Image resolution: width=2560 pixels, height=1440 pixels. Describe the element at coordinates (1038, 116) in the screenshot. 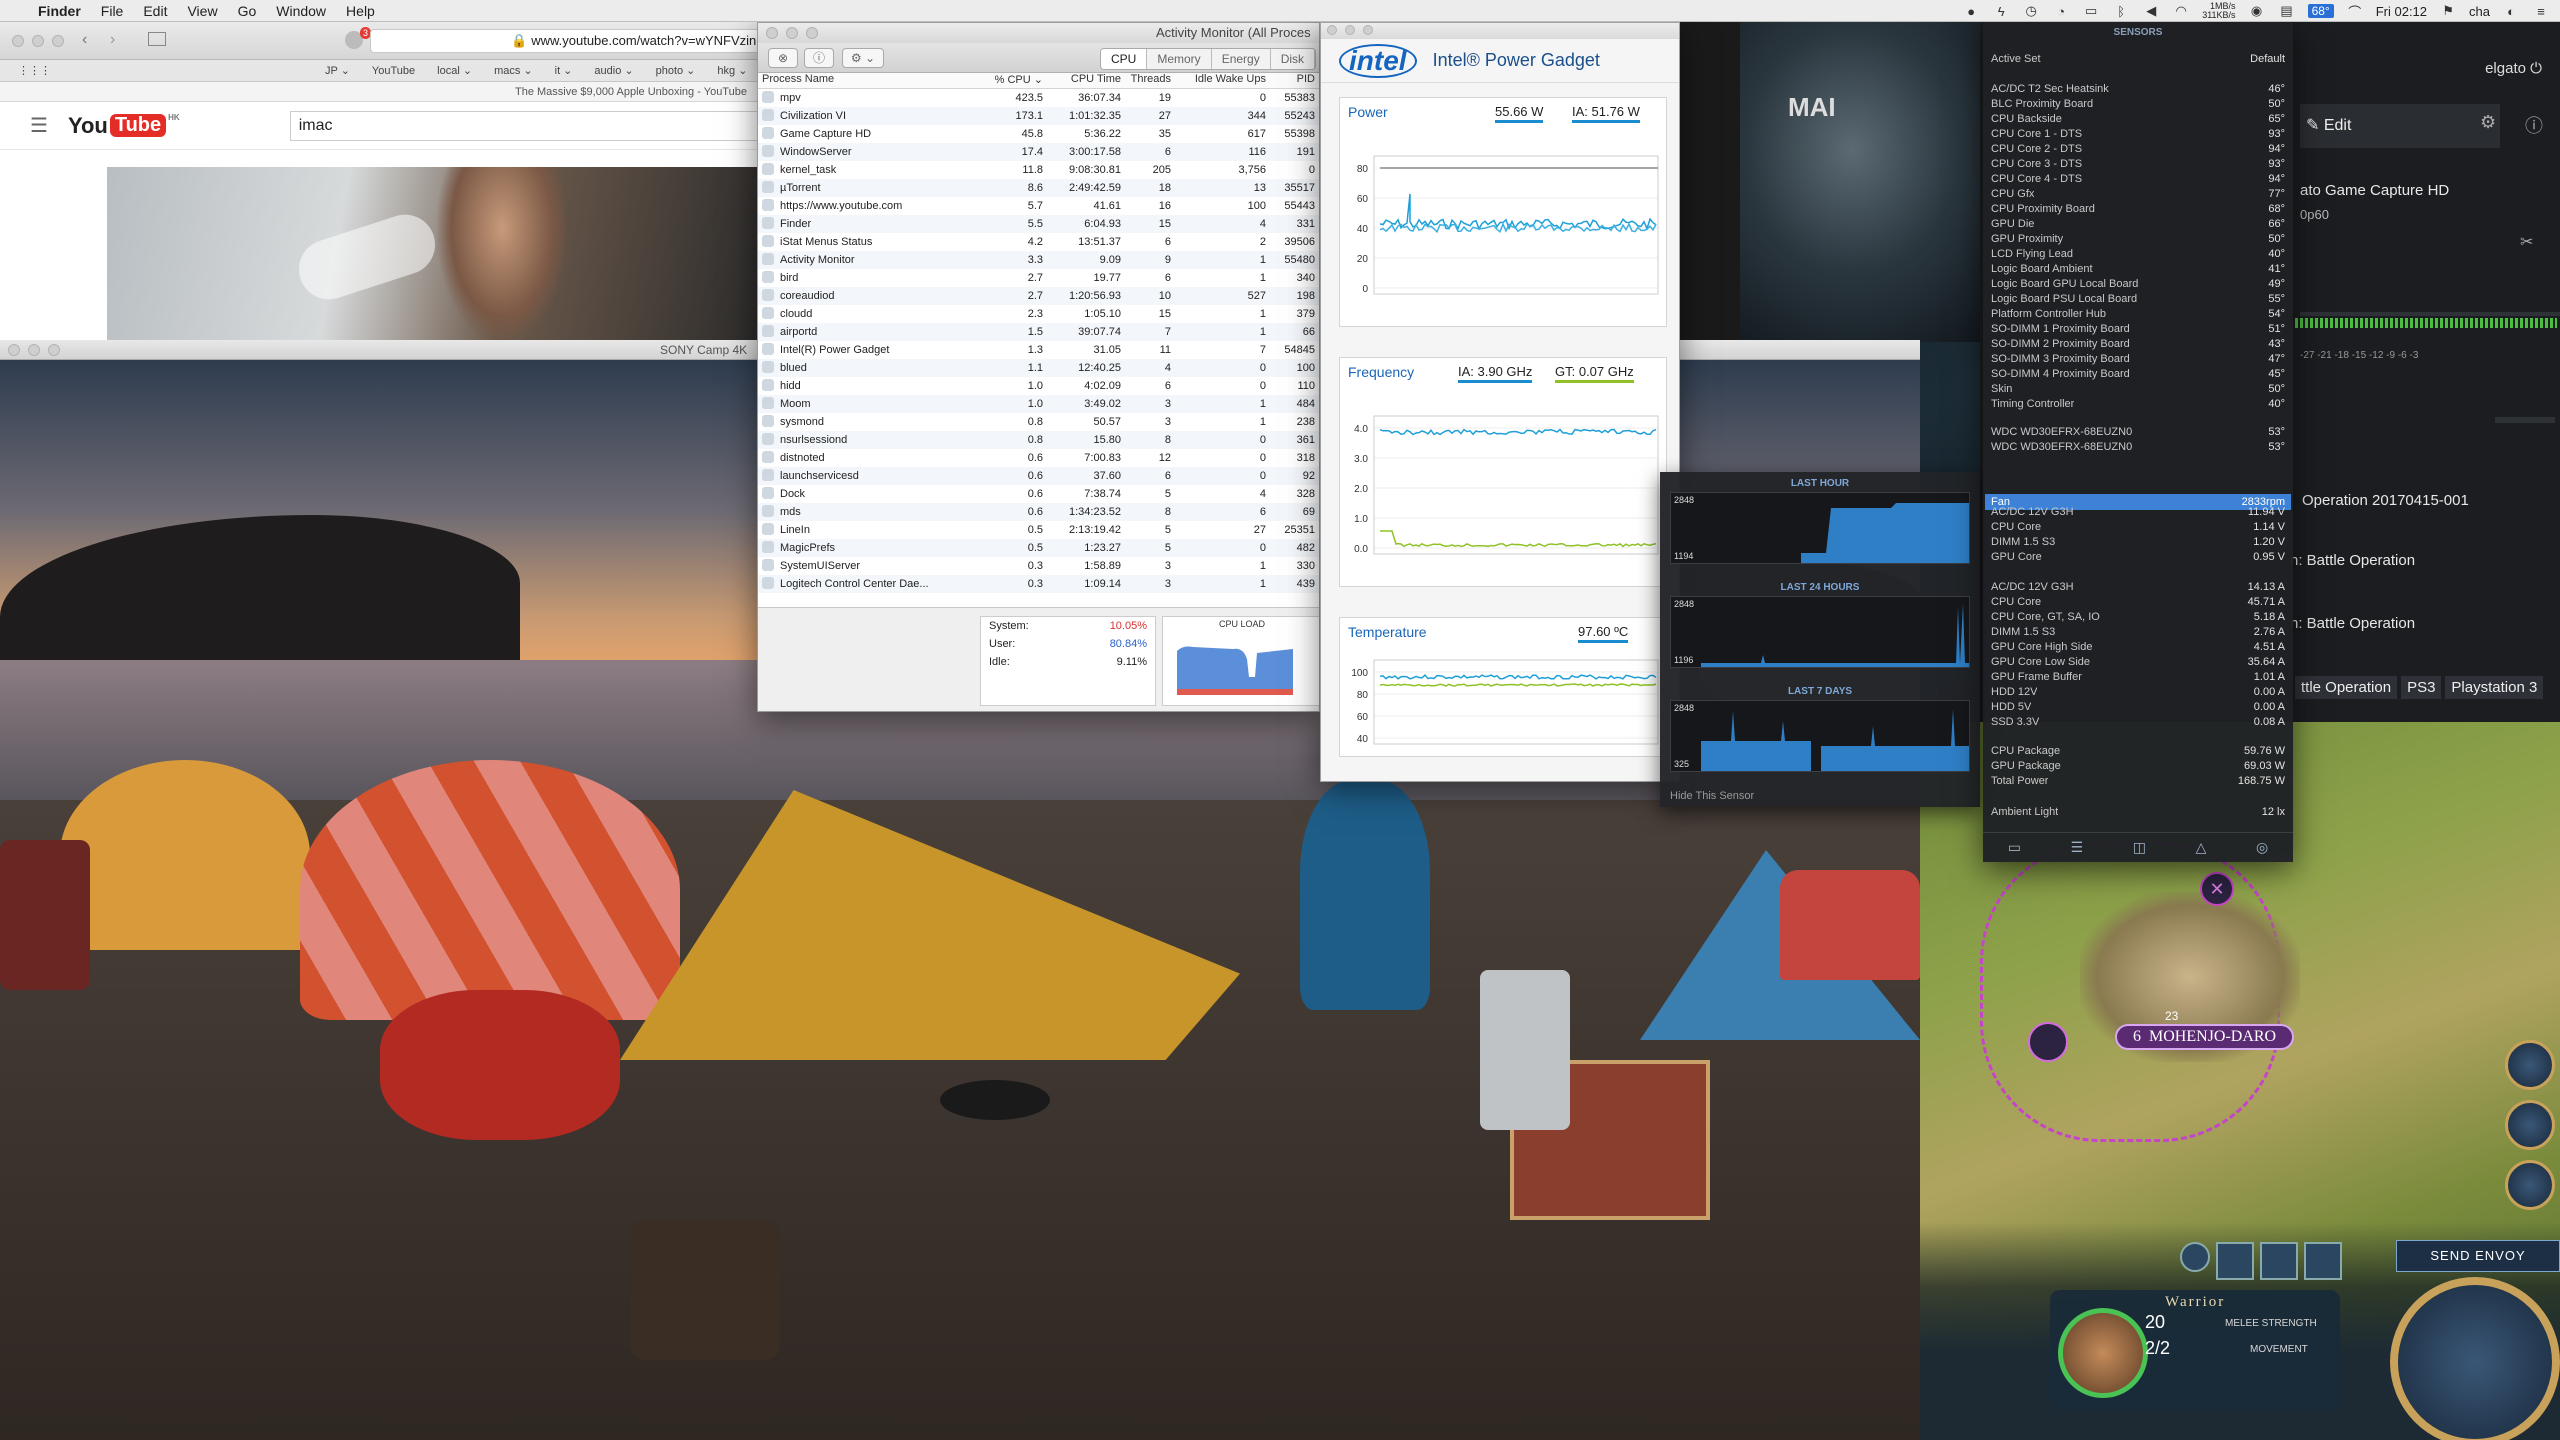

I see `table-row: Civilization VI 173.1 1:01:32.35 27 344 55243` at that location.